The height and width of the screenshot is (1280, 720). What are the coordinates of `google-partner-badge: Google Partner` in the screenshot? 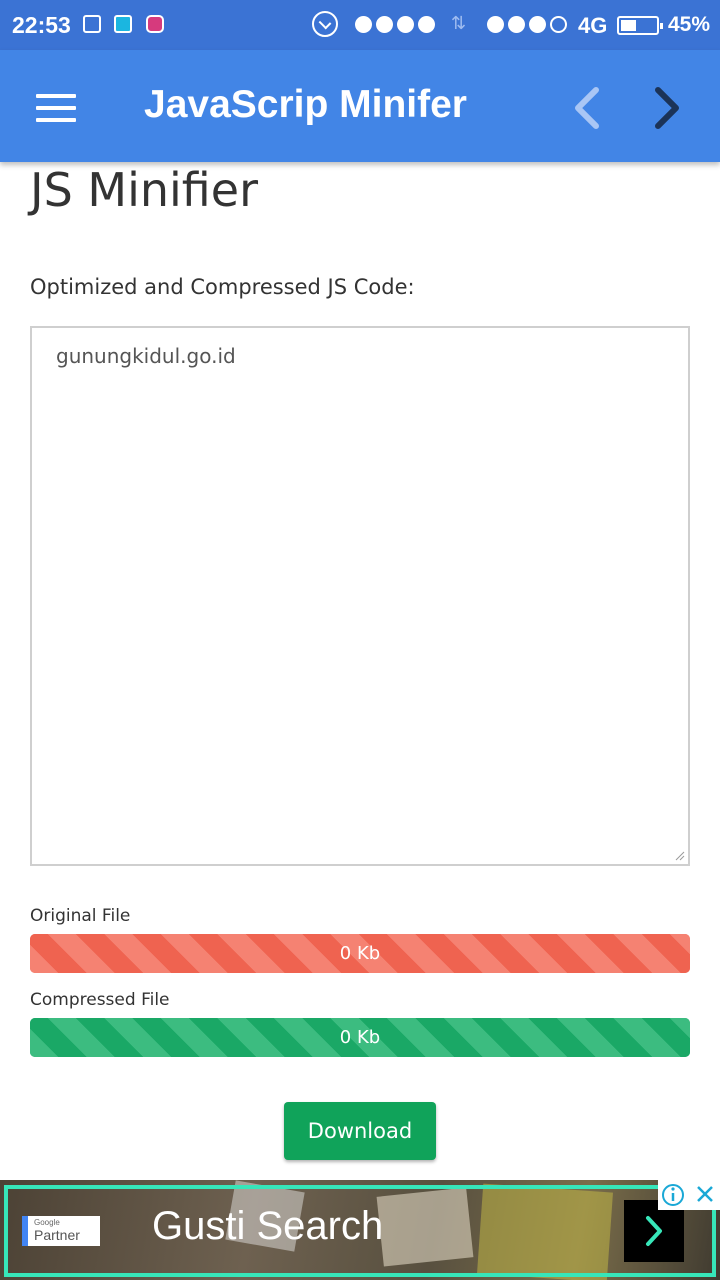 It's located at (61, 1231).